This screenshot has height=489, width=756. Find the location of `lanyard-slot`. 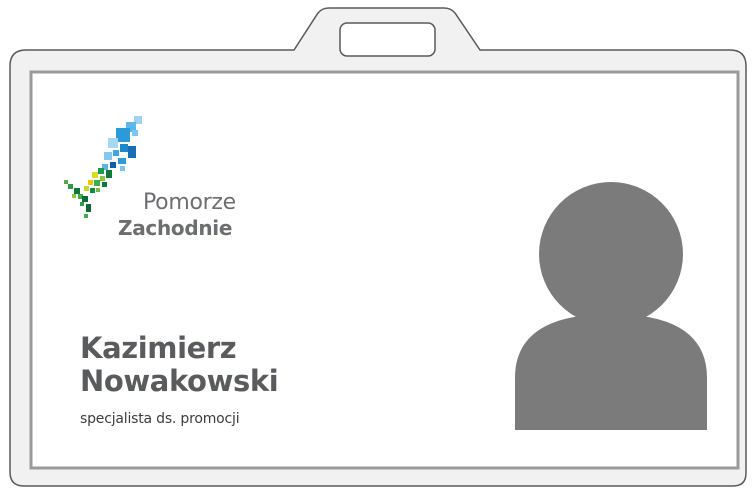

lanyard-slot is located at coordinates (387, 39).